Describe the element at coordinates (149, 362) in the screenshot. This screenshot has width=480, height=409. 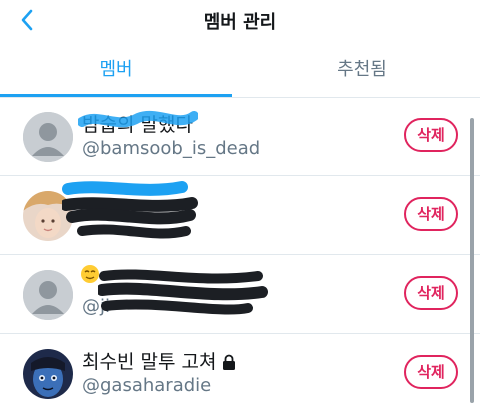
I see `member-name-text: 최수빈 말투 고쳐` at that location.